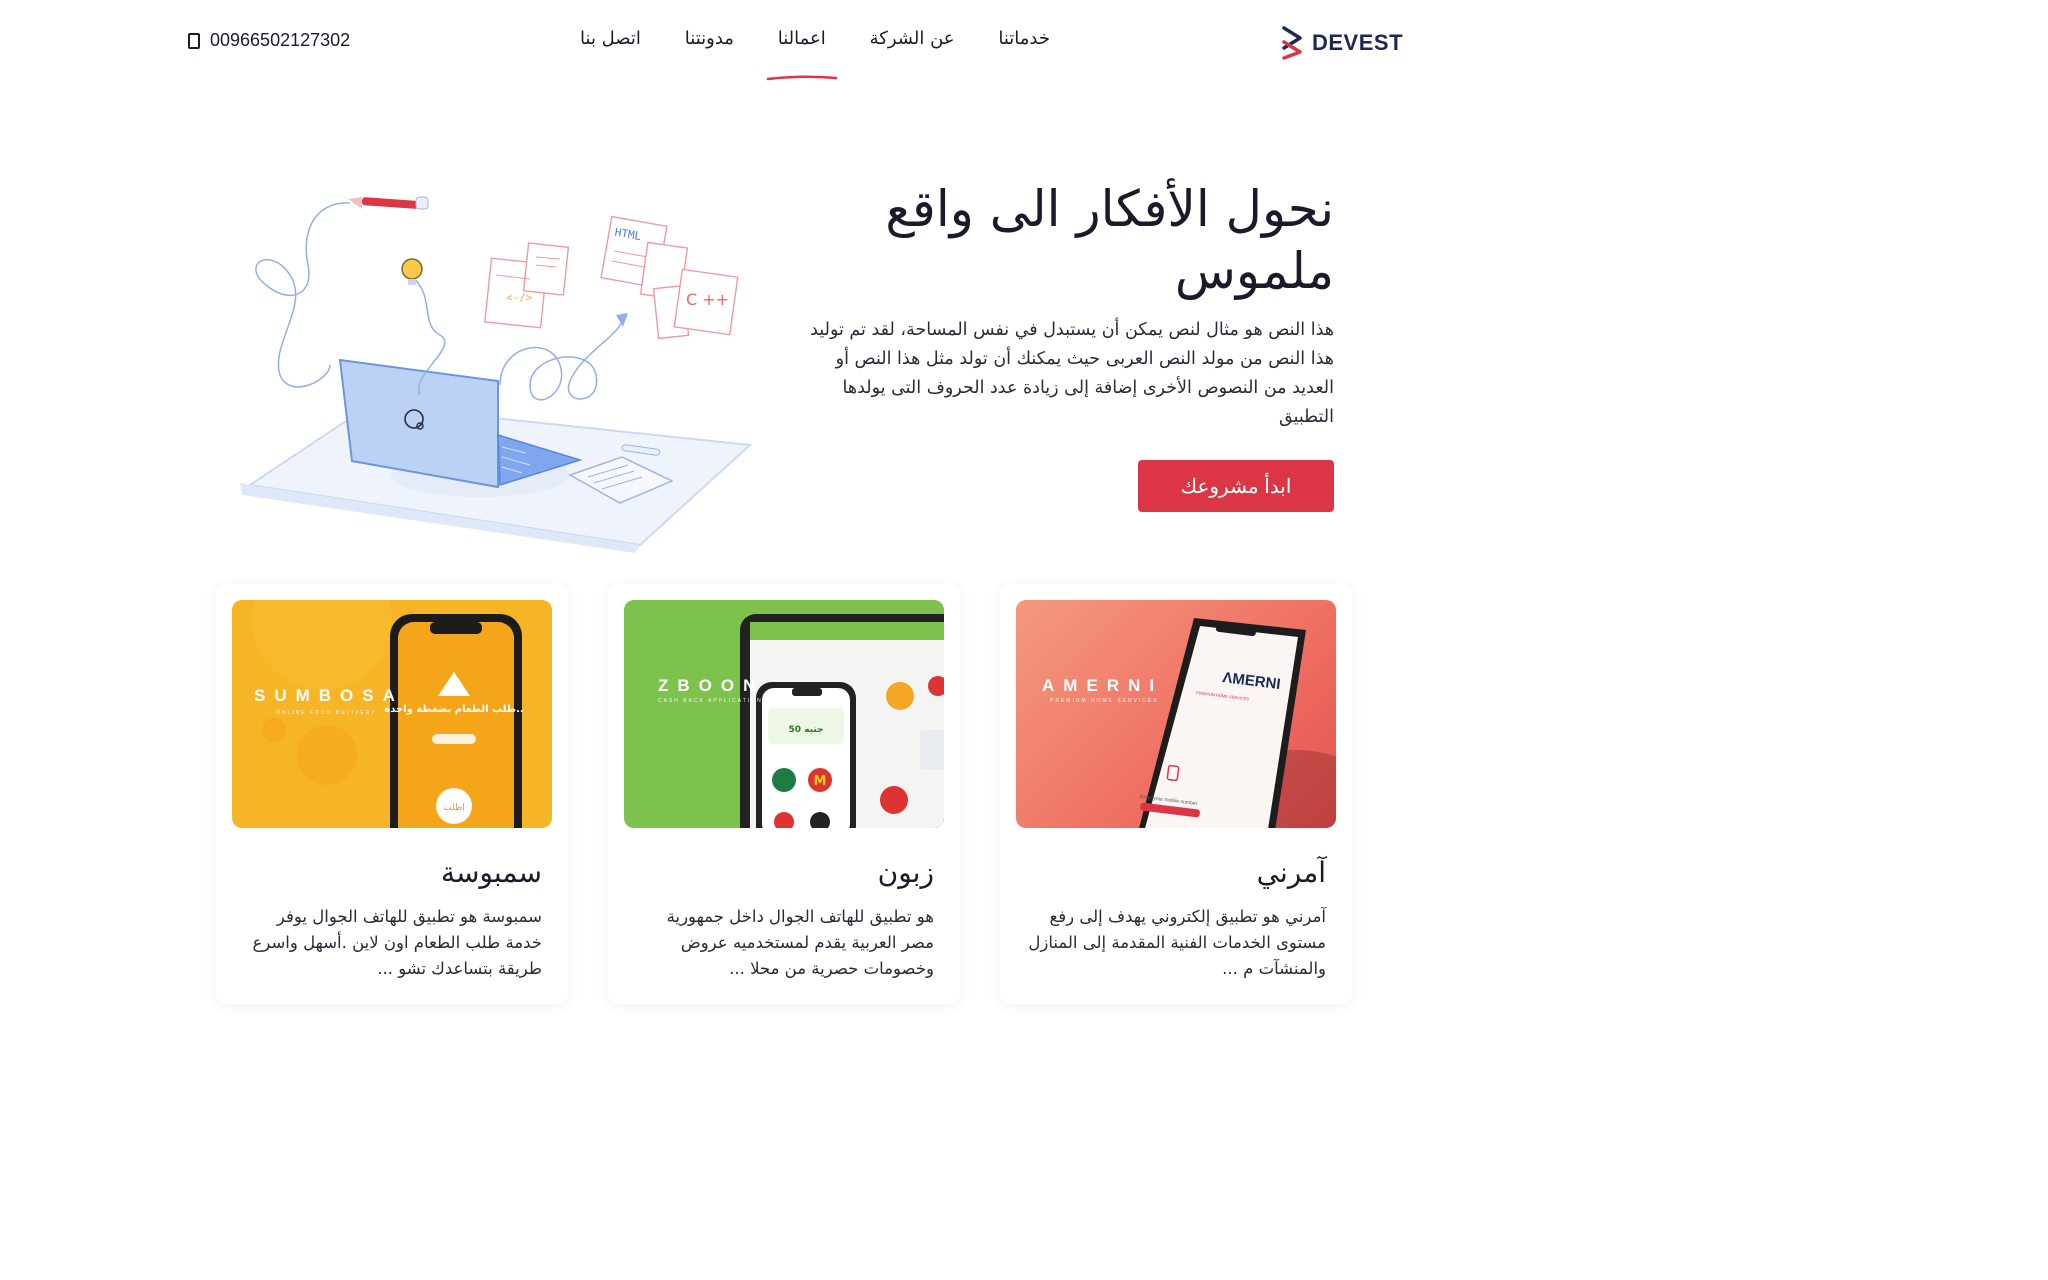 This screenshot has width=2048, height=1280. Describe the element at coordinates (801, 38) in the screenshot. I see `nav-item-works-label: اعمالنا` at that location.